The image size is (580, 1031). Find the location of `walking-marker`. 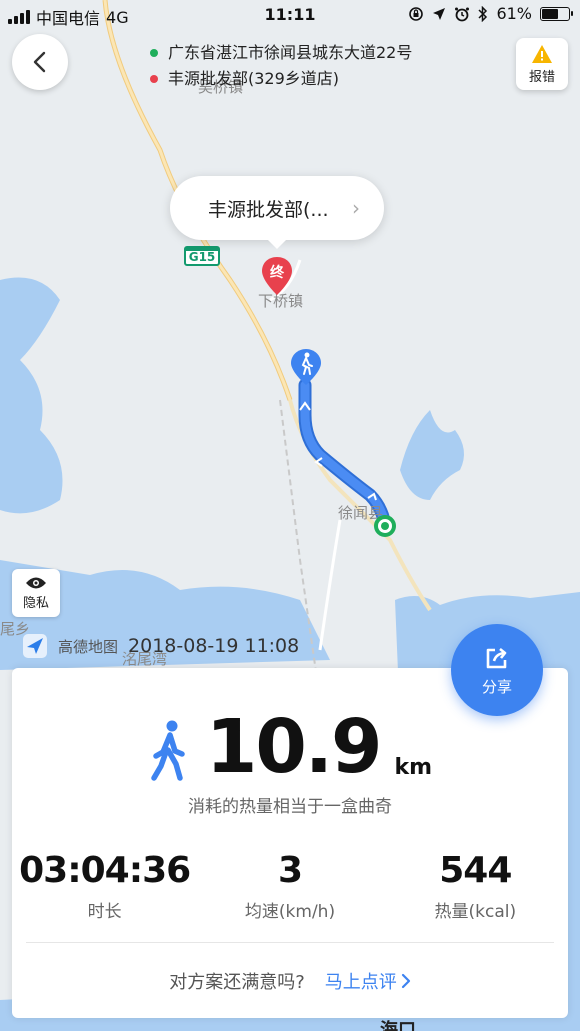

walking-marker is located at coordinates (306, 367).